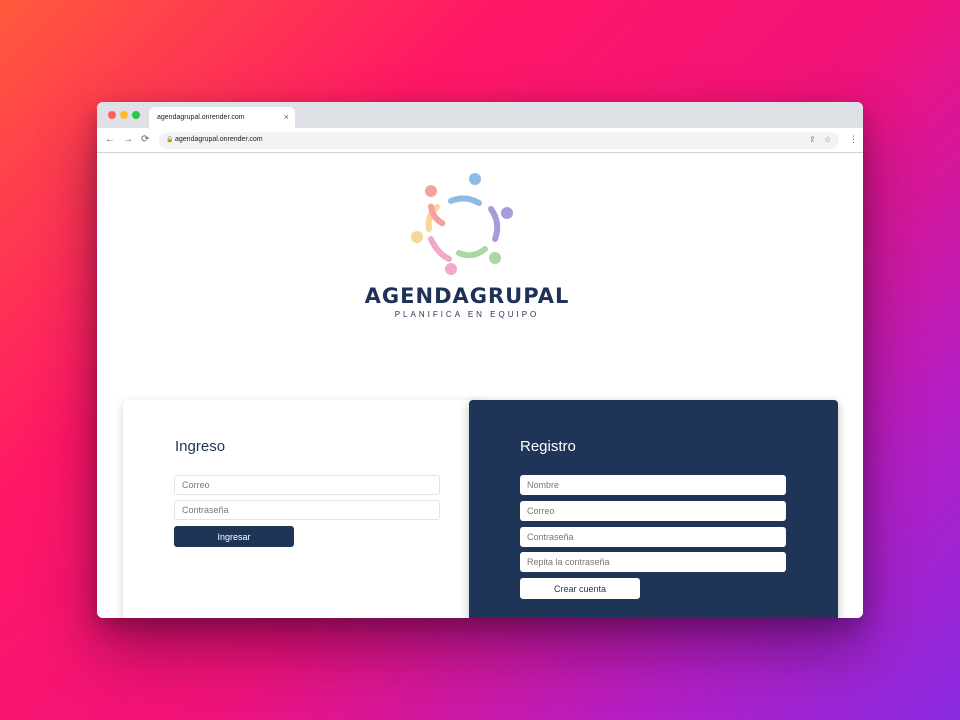 The image size is (960, 720). Describe the element at coordinates (200, 446) in the screenshot. I see `login-title: Ingreso` at that location.